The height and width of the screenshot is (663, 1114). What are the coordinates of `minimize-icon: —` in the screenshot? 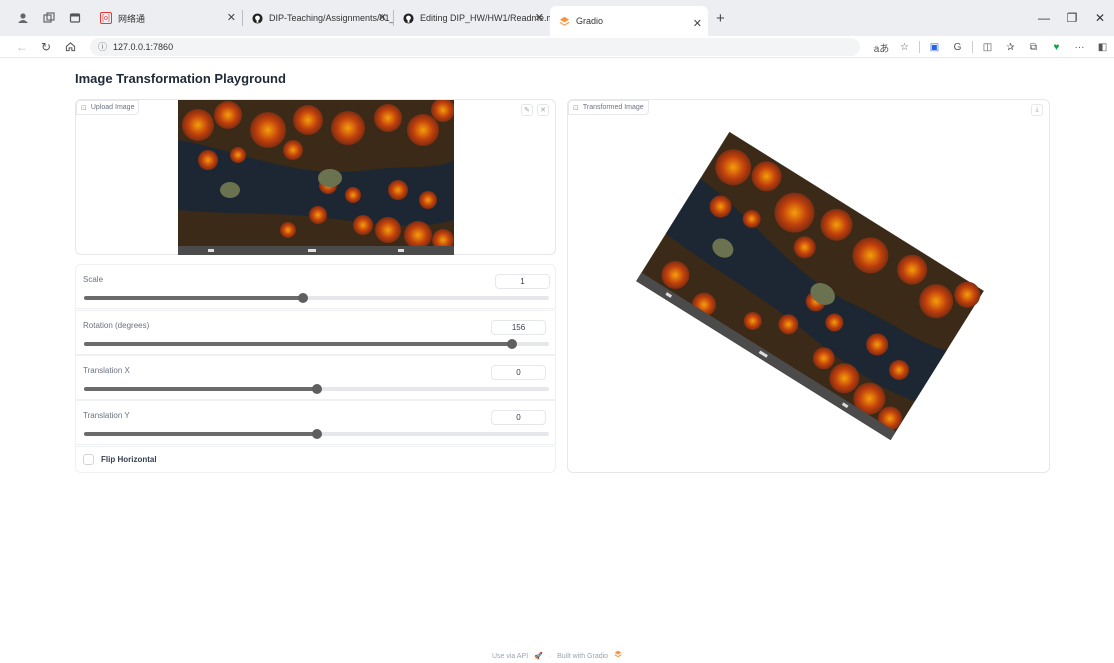 It's located at (1044, 18).